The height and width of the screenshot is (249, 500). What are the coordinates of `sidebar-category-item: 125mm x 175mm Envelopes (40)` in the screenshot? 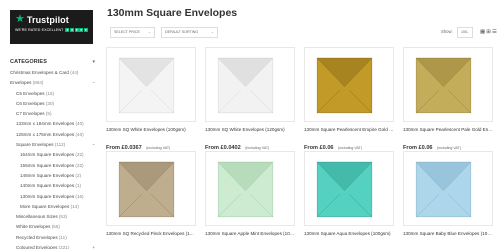 It's located at (54, 135).